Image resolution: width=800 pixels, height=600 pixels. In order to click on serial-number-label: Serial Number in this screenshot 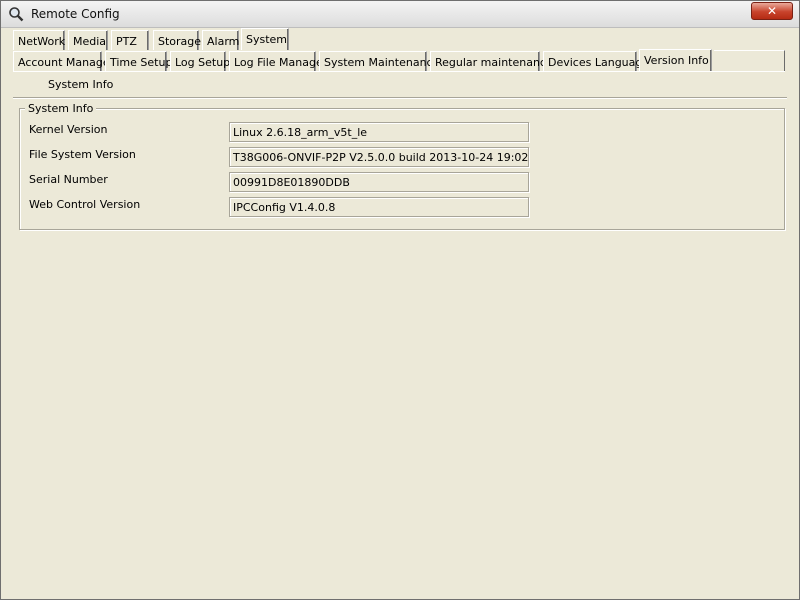, I will do `click(68, 179)`.